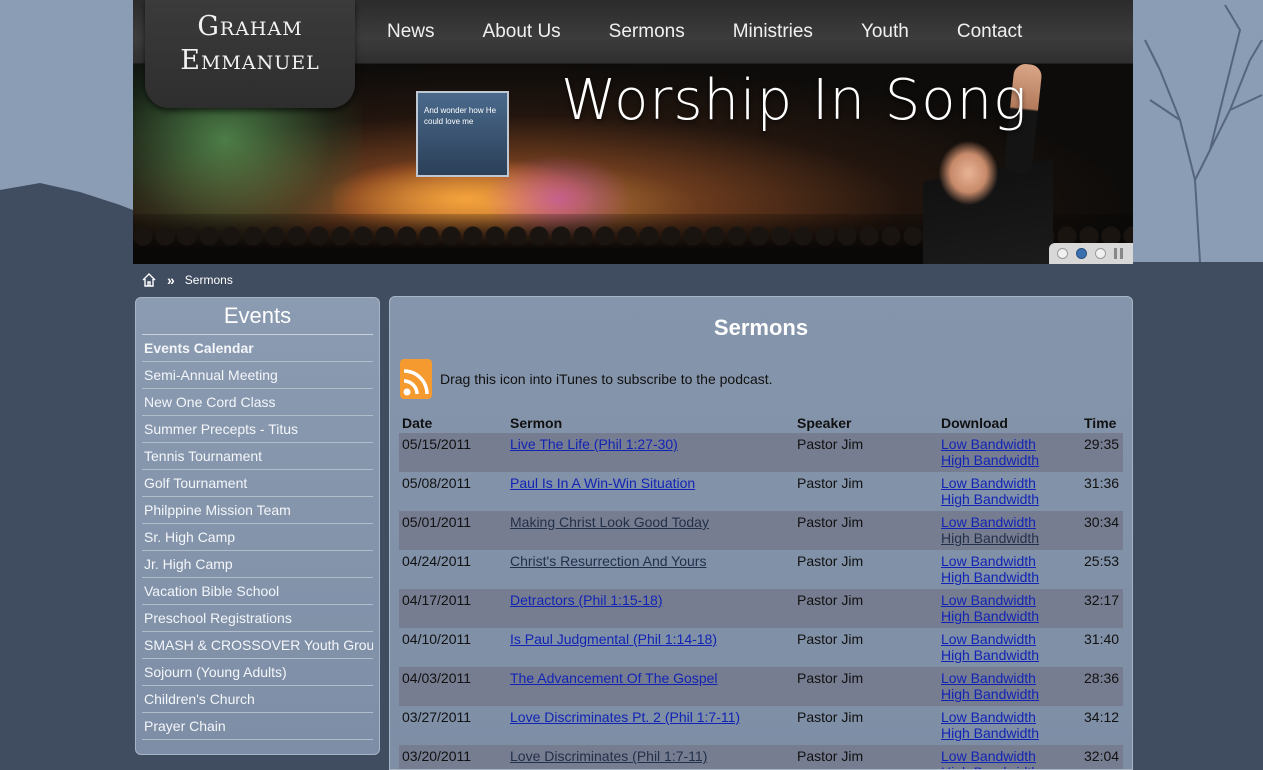 The height and width of the screenshot is (770, 1263). What do you see at coordinates (794, 100) in the screenshot?
I see `banner-title: Worship In Song` at bounding box center [794, 100].